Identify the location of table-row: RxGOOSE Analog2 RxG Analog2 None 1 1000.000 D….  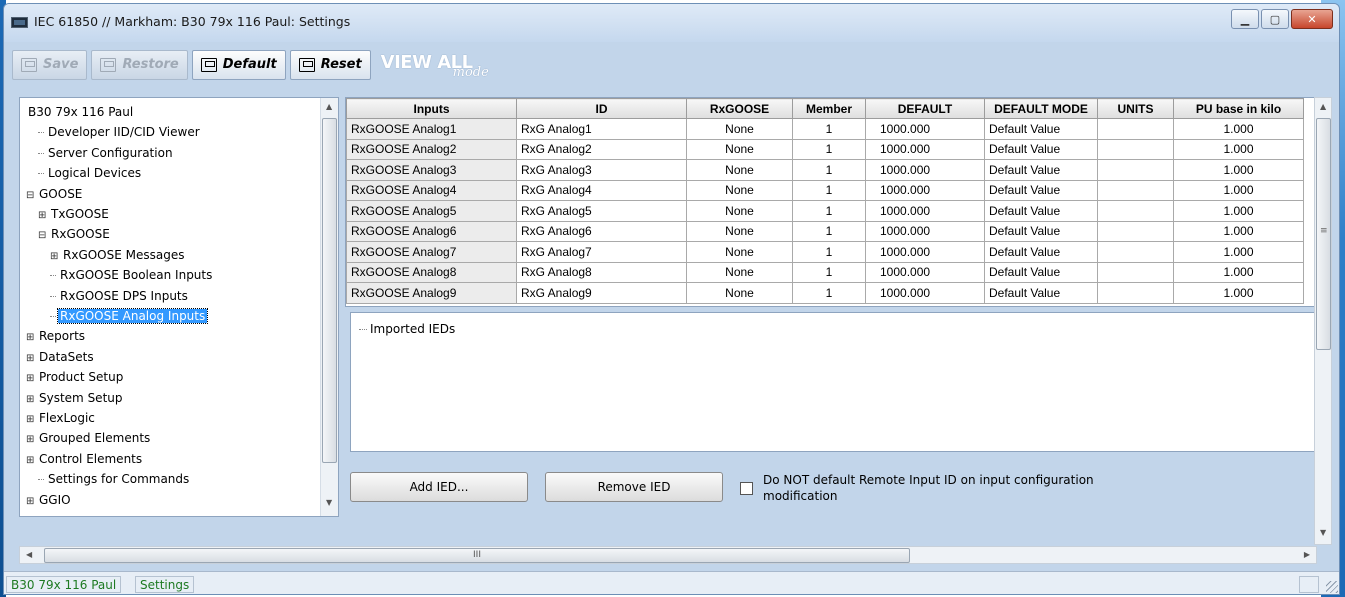
(825, 149).